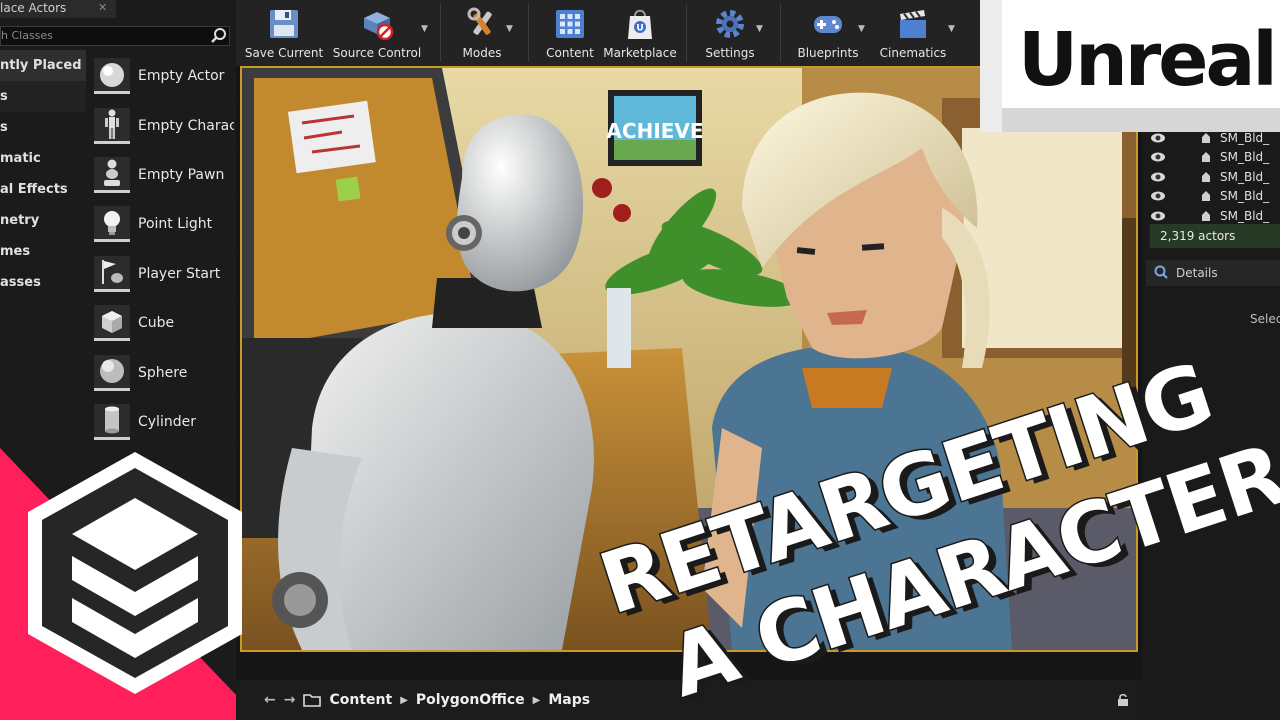  What do you see at coordinates (1265, 319) in the screenshot?
I see `details-hint: Selec` at bounding box center [1265, 319].